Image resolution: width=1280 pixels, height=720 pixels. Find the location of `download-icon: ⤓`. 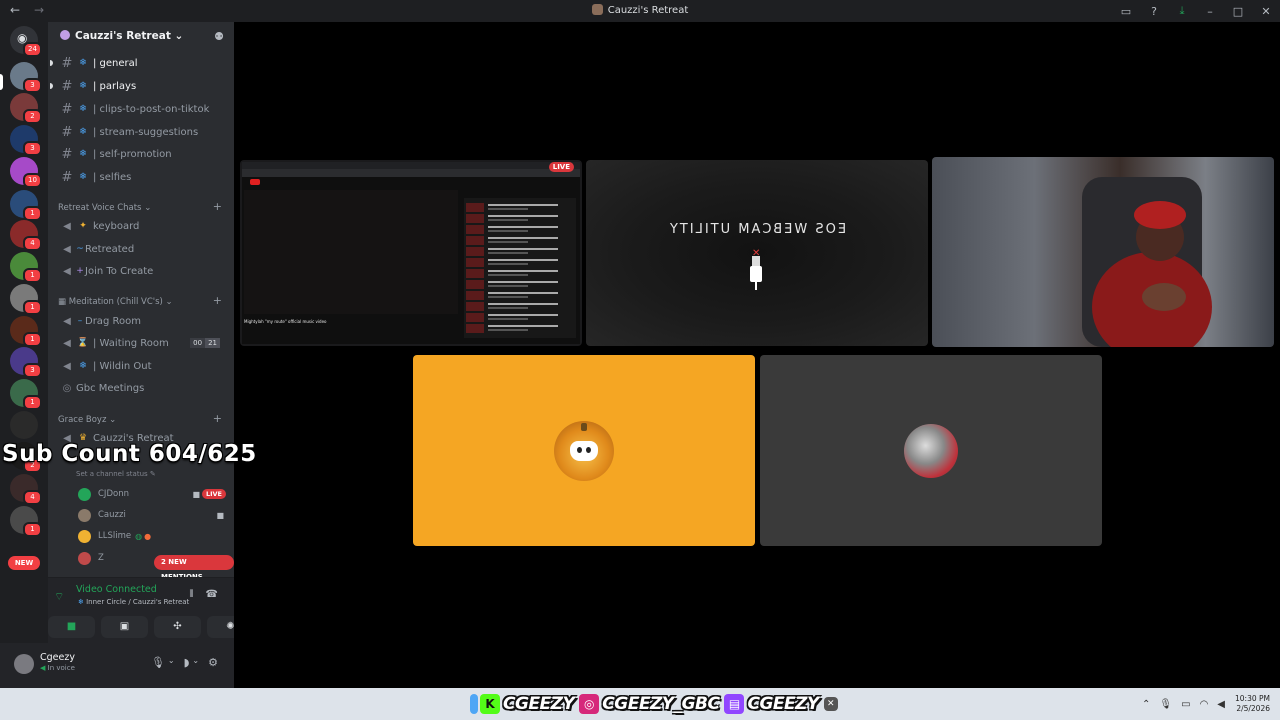

download-icon: ⤓ is located at coordinates (1182, 11).